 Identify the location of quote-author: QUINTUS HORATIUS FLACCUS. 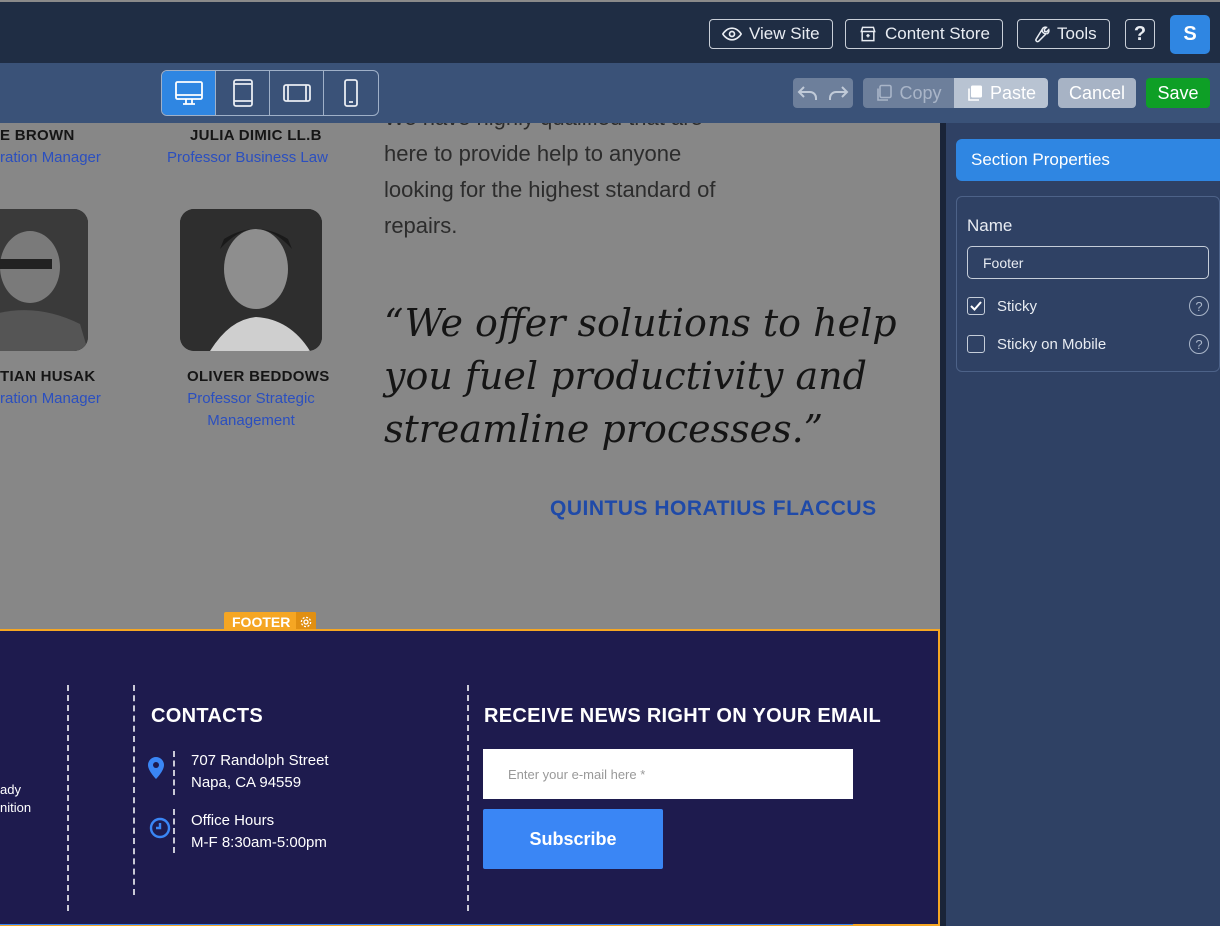
(713, 508).